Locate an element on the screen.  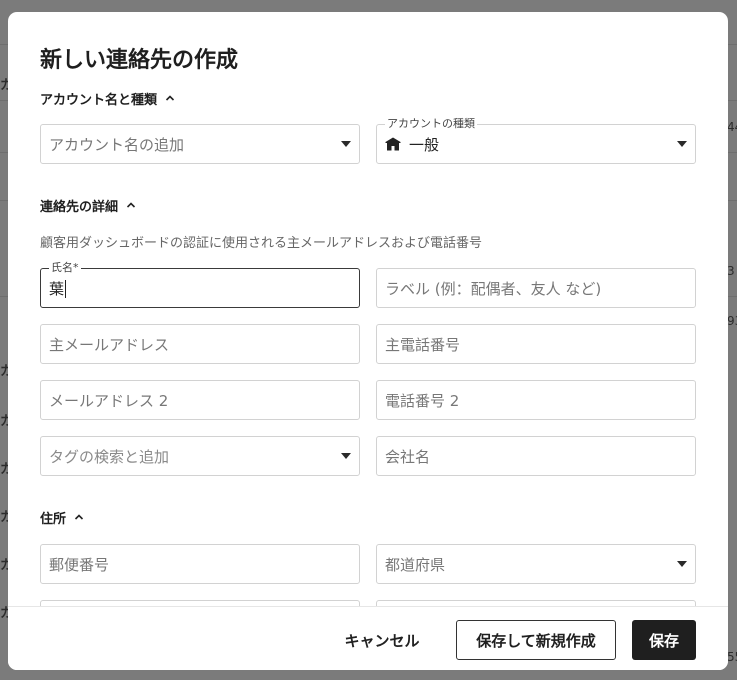
email2-placeholder: メールアドレス 2 is located at coordinates (109, 400).